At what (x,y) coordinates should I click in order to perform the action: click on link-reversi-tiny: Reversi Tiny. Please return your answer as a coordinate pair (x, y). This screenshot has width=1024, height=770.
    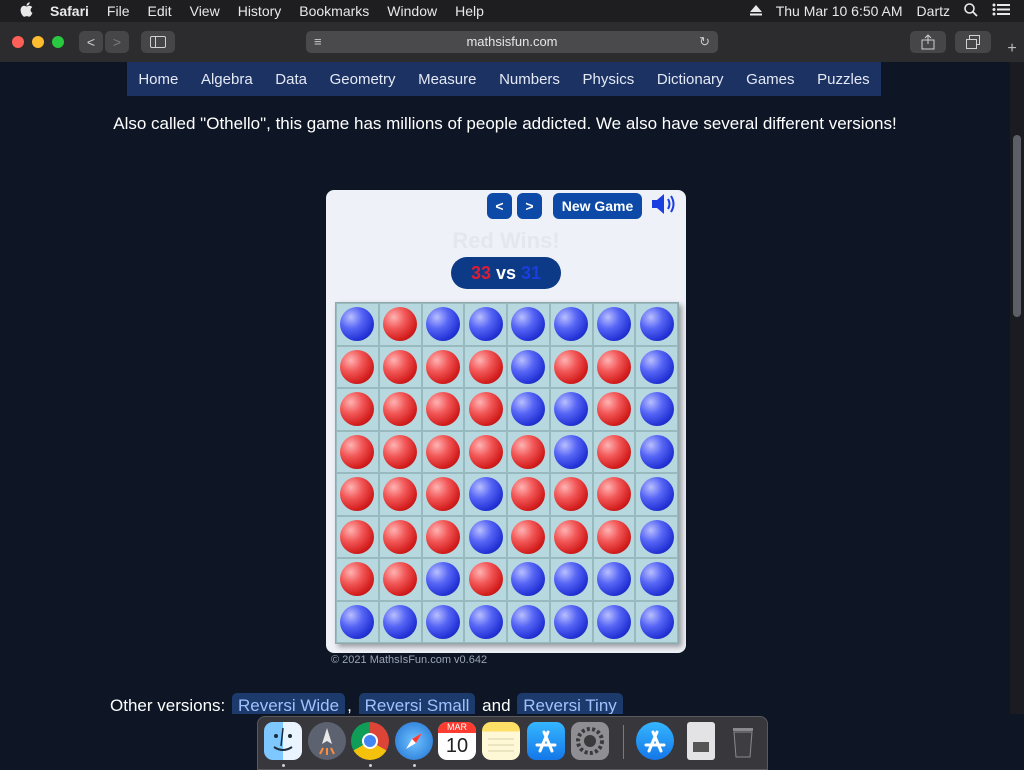
    Looking at the image, I should click on (570, 703).